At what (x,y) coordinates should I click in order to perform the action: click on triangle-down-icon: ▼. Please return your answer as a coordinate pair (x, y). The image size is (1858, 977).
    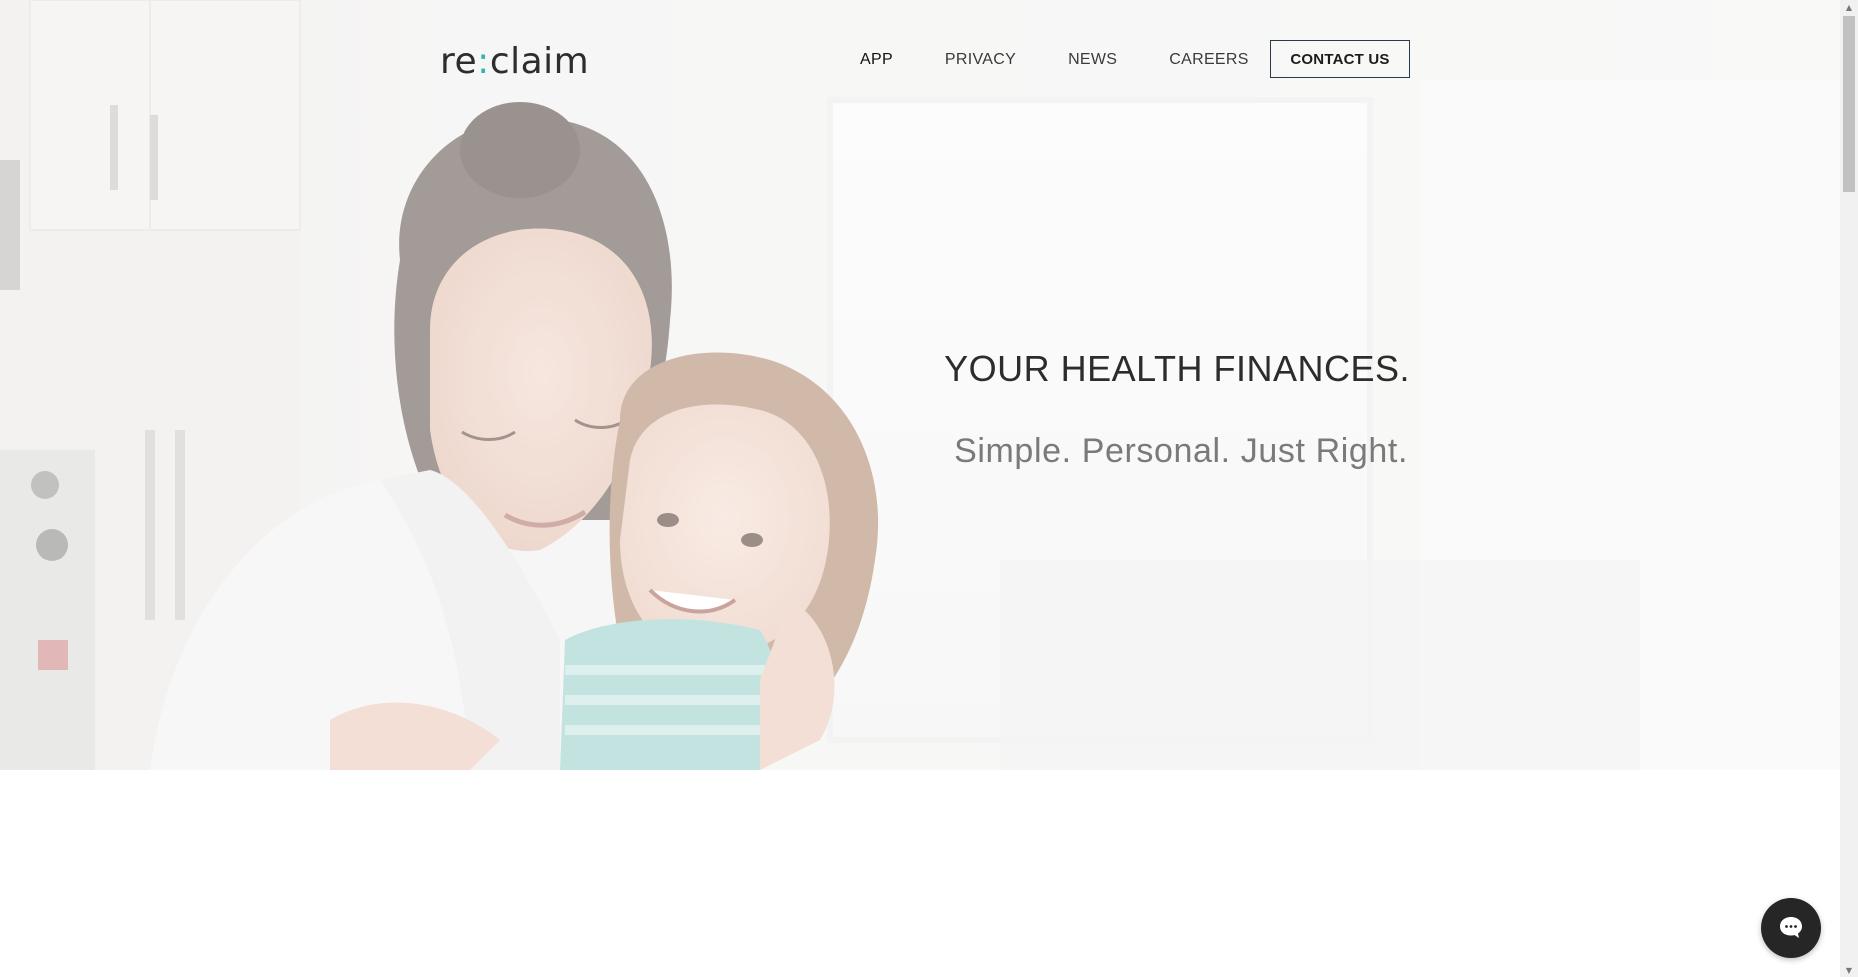
    Looking at the image, I should click on (1849, 970).